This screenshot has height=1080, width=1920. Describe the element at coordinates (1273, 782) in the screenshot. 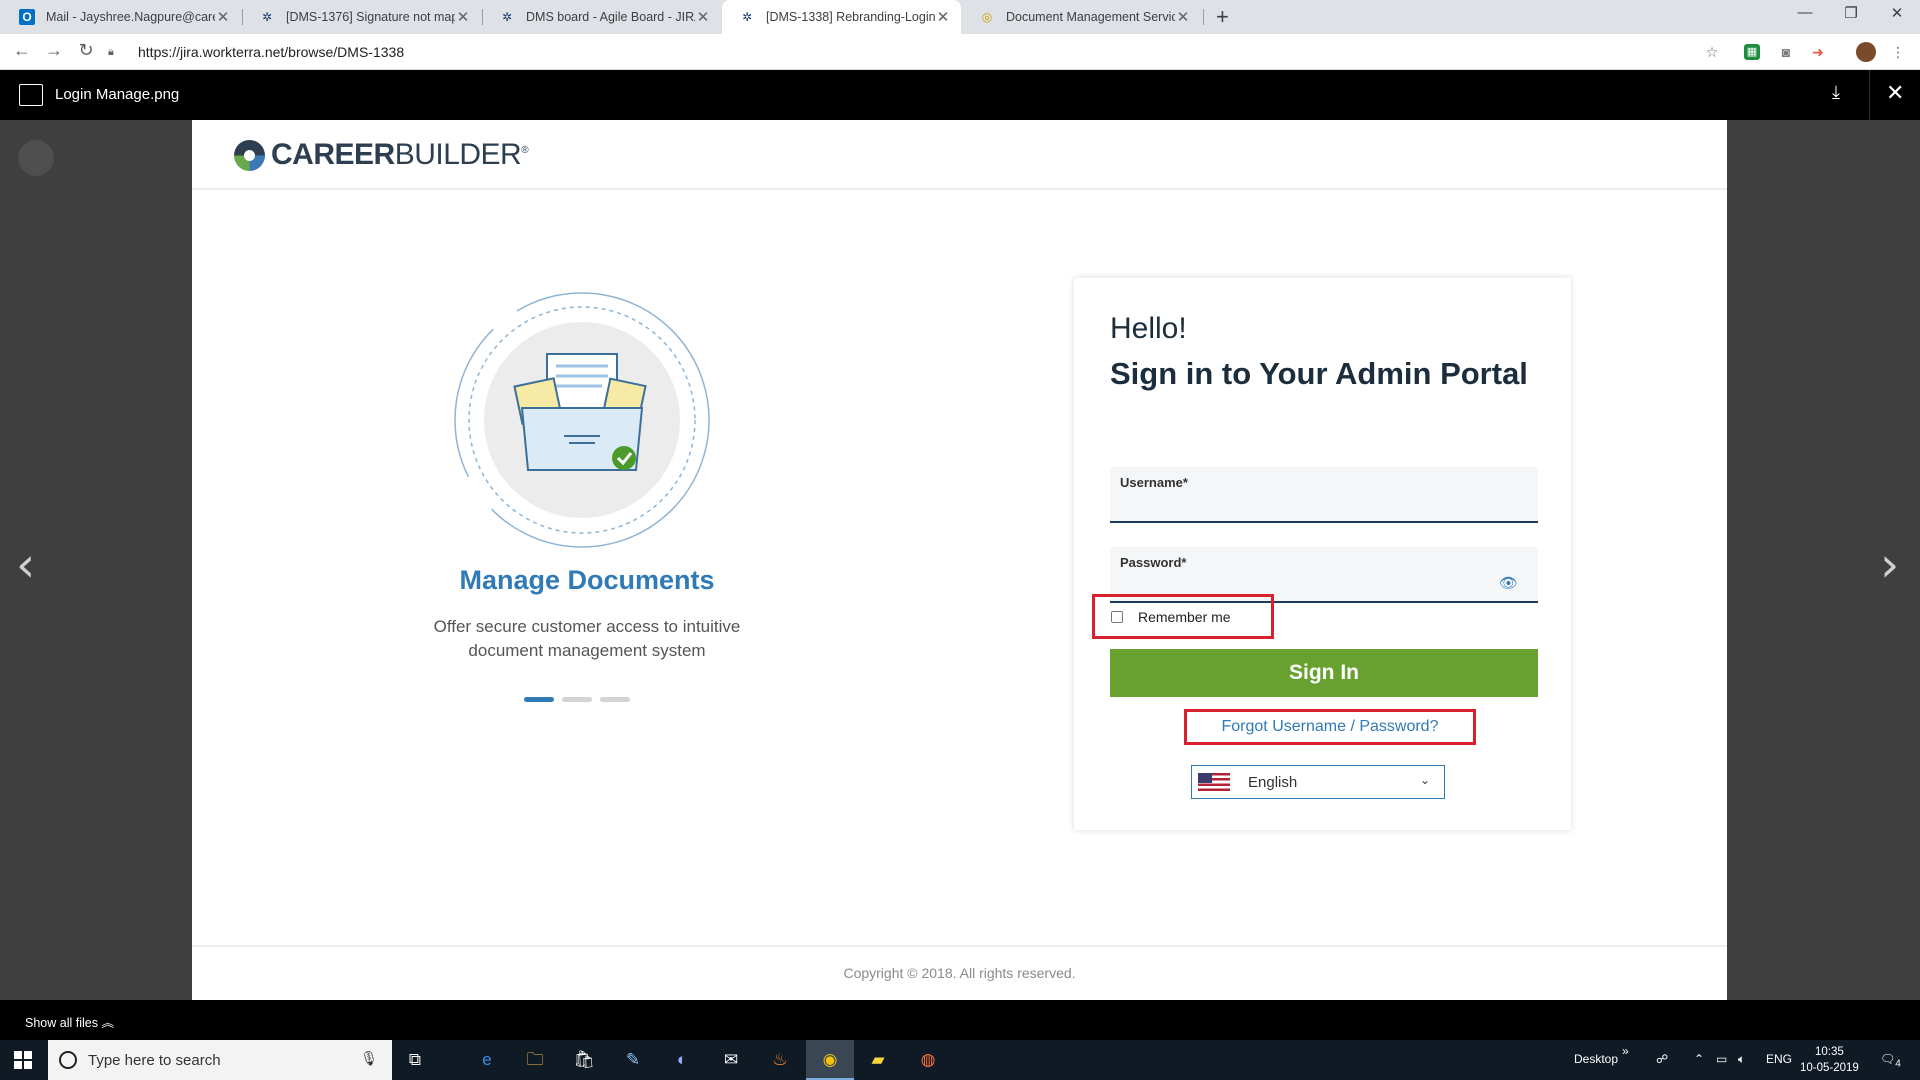

I see `language-value: English` at that location.